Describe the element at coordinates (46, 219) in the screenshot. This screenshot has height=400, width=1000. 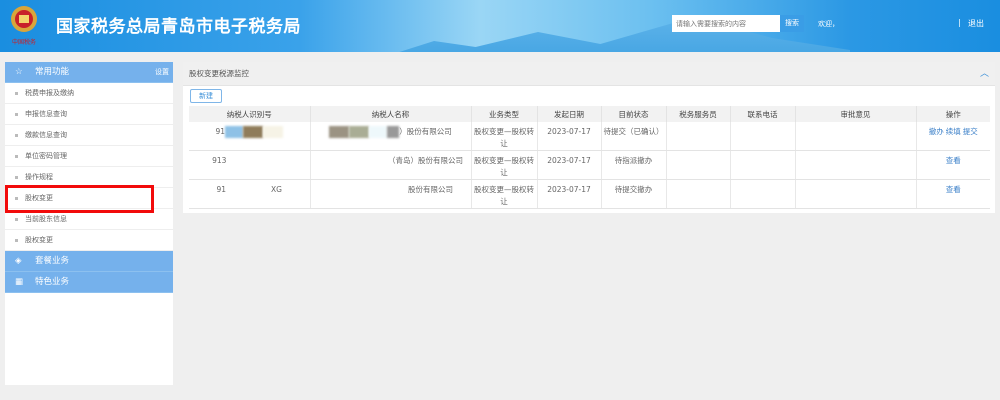
I see `item-label: 当前股东信息` at that location.